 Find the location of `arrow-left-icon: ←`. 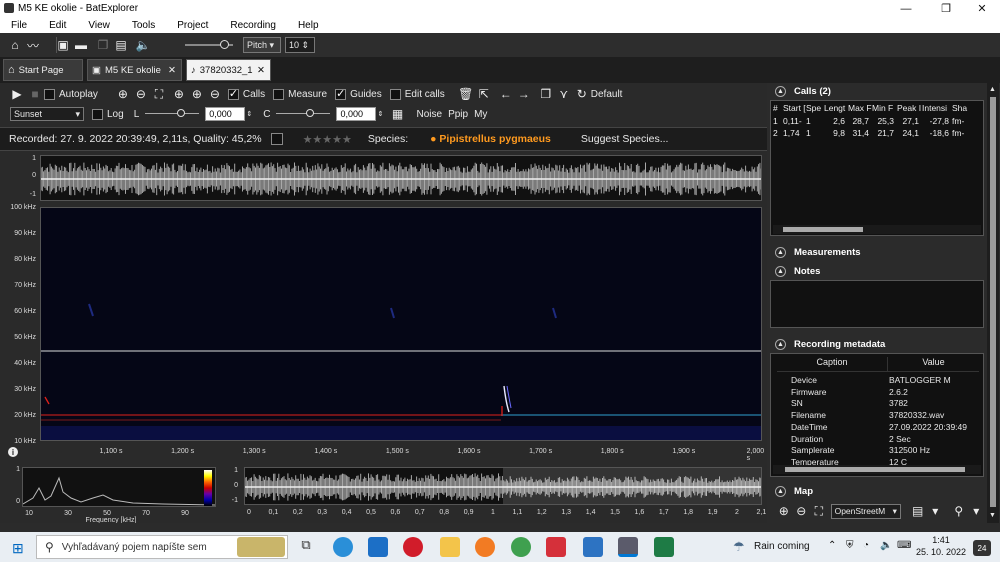

arrow-left-icon: ← is located at coordinates (506, 94).